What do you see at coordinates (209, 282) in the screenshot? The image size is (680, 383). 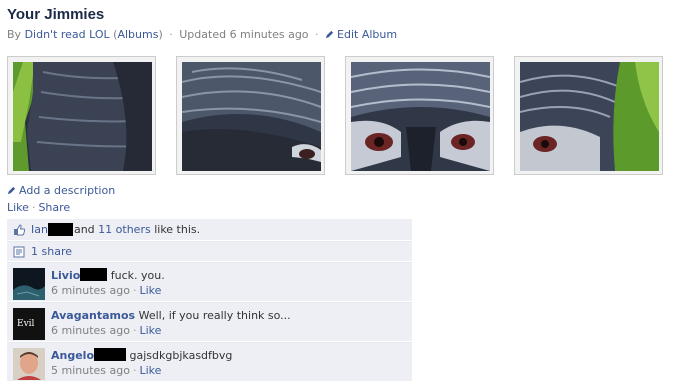 I see `comment-item: Livio fuck. you. 6 minutes ago · Like` at bounding box center [209, 282].